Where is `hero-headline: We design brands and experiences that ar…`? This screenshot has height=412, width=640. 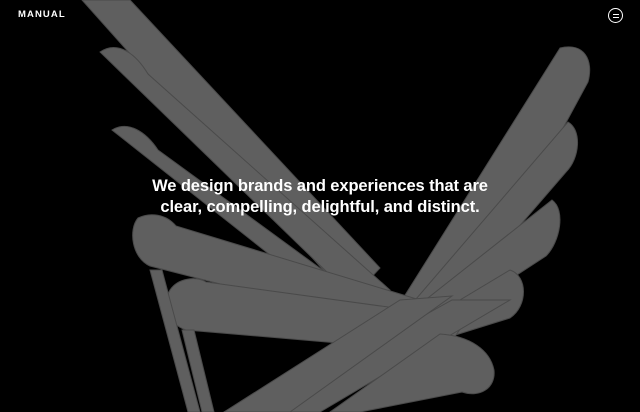
hero-headline: We design brands and experiences that ar… is located at coordinates (320, 196).